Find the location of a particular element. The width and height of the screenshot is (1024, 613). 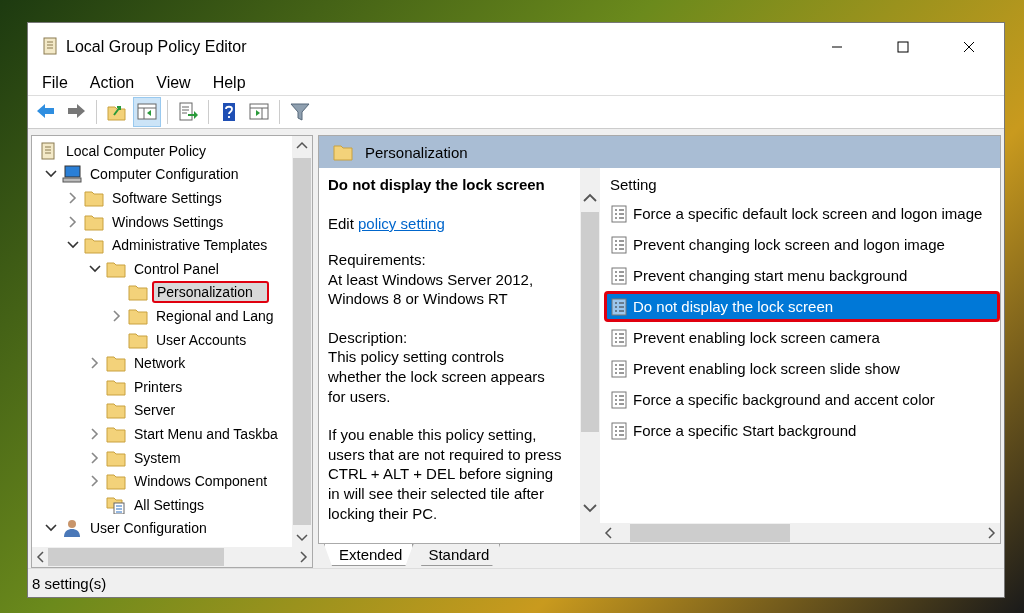

header-title: Personalization is located at coordinates (416, 152).